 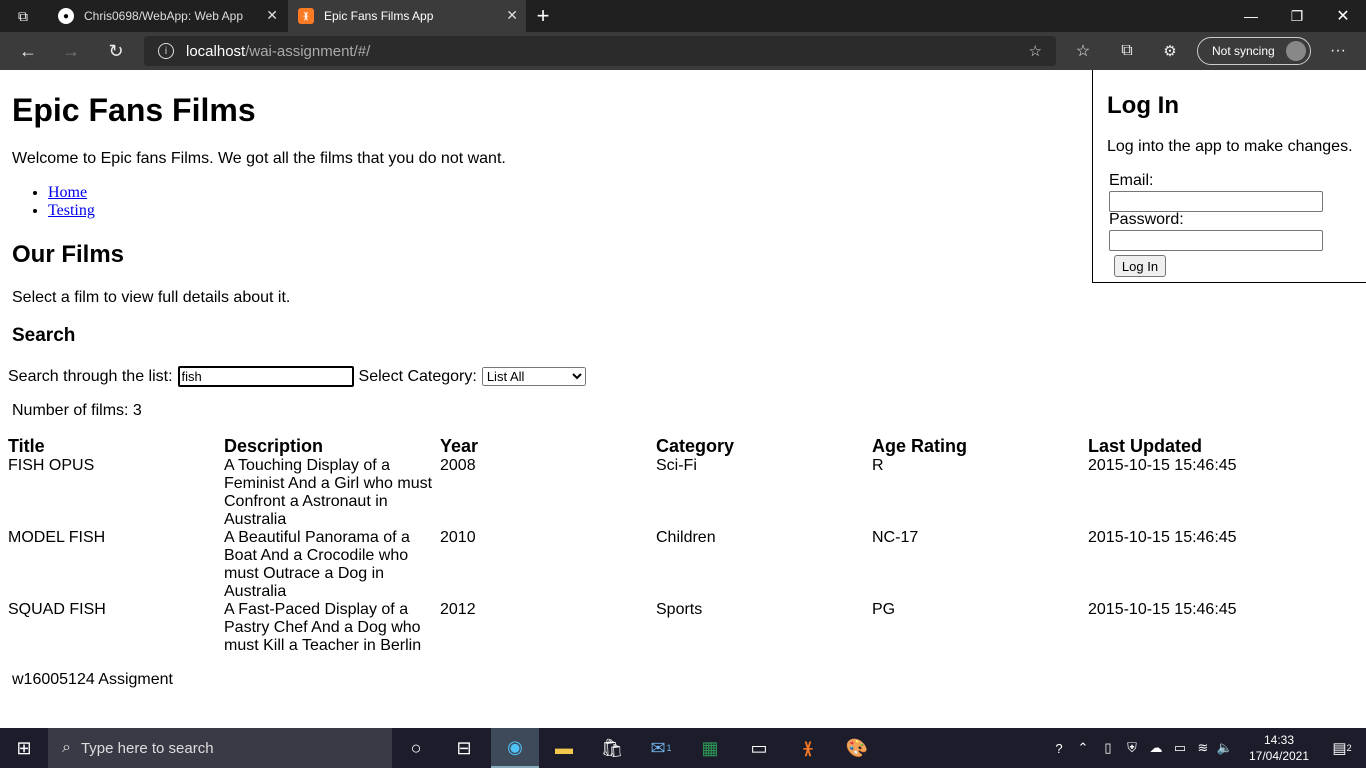 What do you see at coordinates (543, 16) in the screenshot?
I see `new-tab-icon: +` at bounding box center [543, 16].